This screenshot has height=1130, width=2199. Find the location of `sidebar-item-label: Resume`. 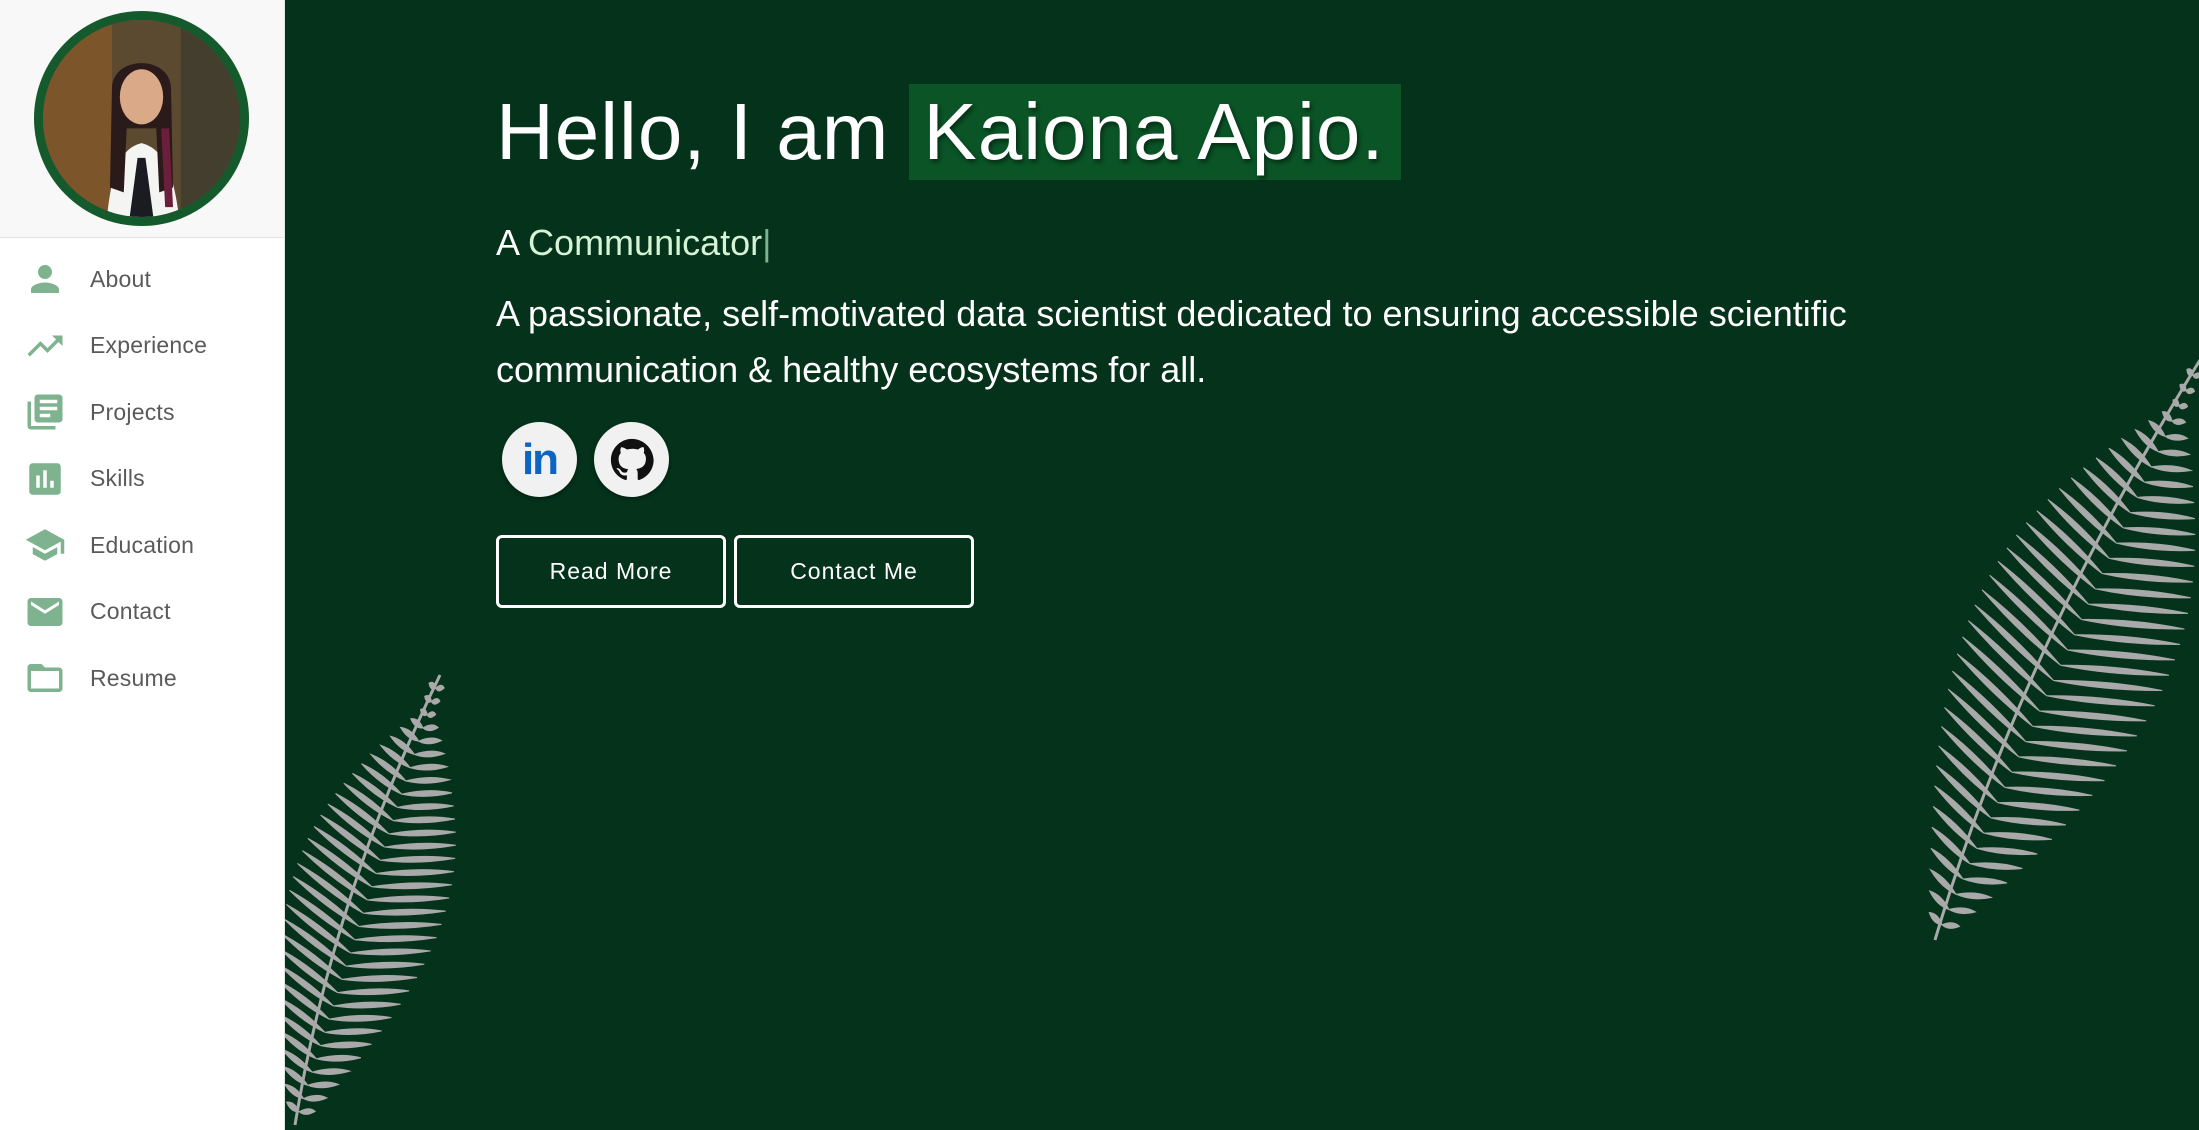

sidebar-item-label: Resume is located at coordinates (133, 677).